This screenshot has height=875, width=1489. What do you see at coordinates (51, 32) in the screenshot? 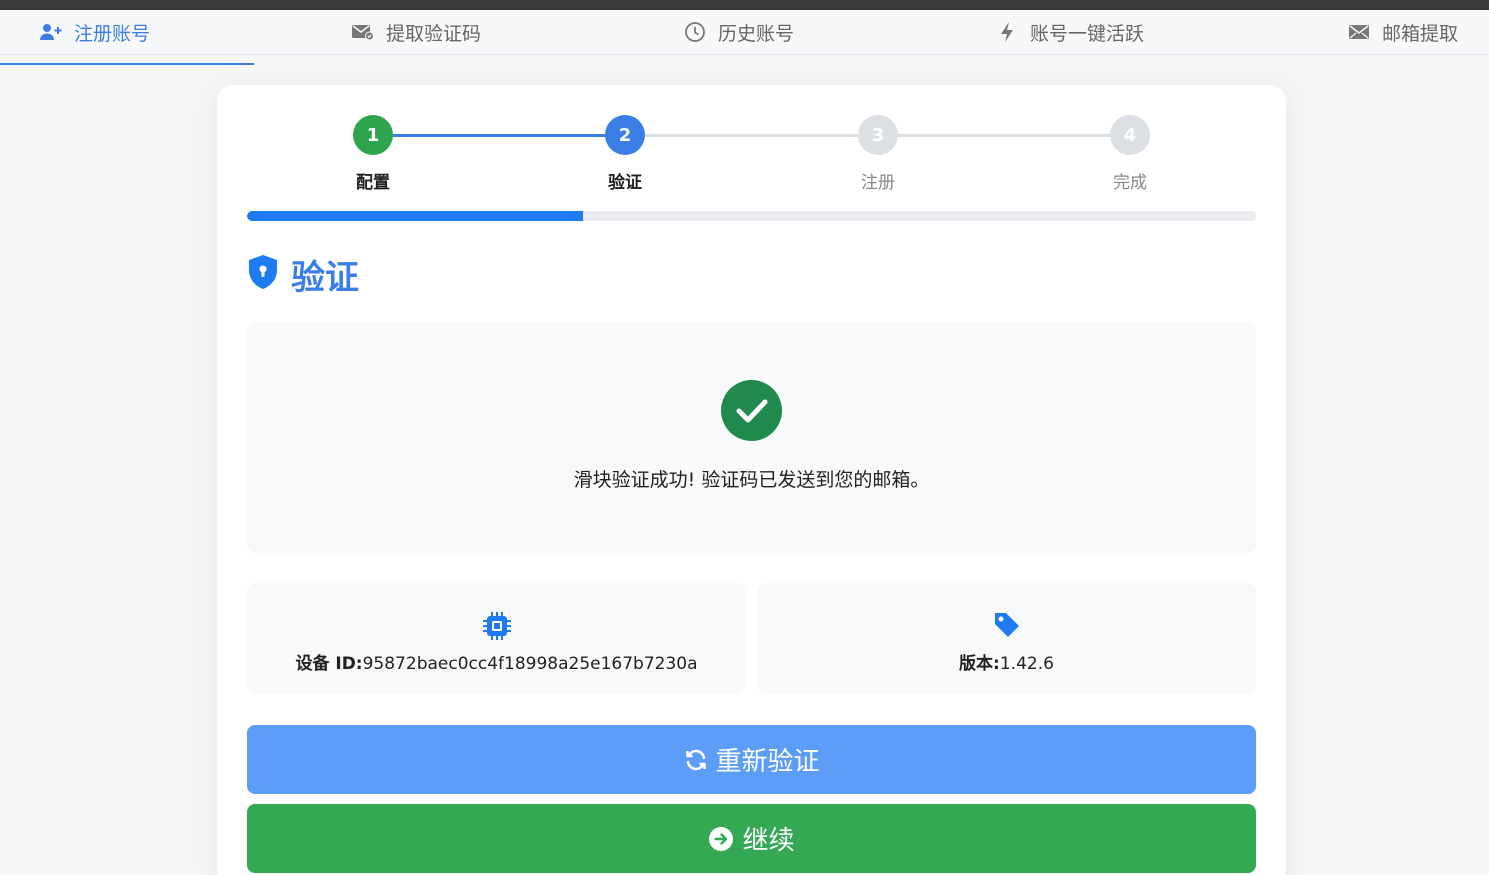
I see `user-plus-icon` at bounding box center [51, 32].